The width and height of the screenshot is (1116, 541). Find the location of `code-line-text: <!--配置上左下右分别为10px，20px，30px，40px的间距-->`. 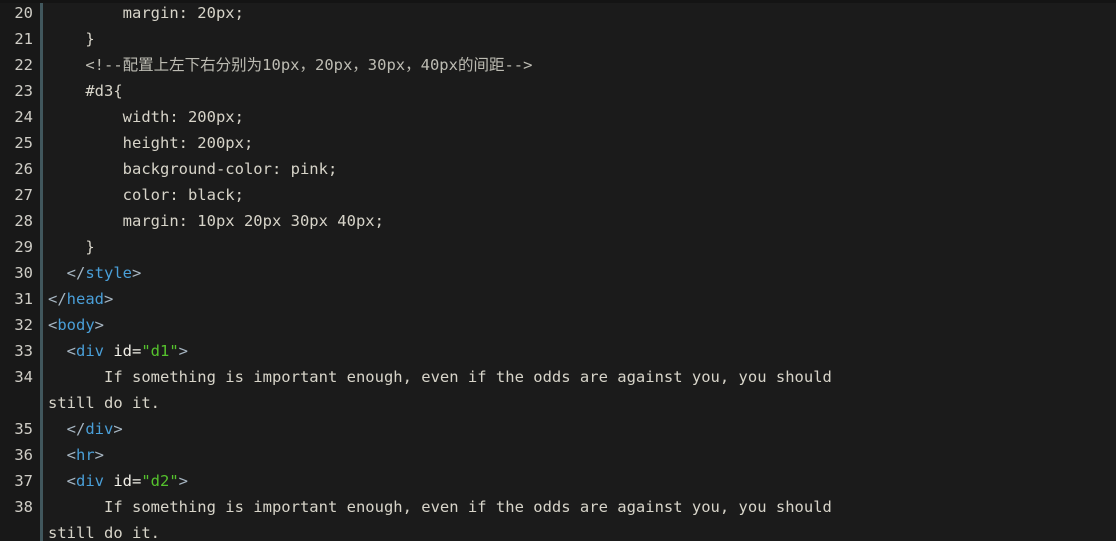

code-line-text: <!--配置上左下右分别为10px，20px，30px，40px的间距--> is located at coordinates (290, 65).